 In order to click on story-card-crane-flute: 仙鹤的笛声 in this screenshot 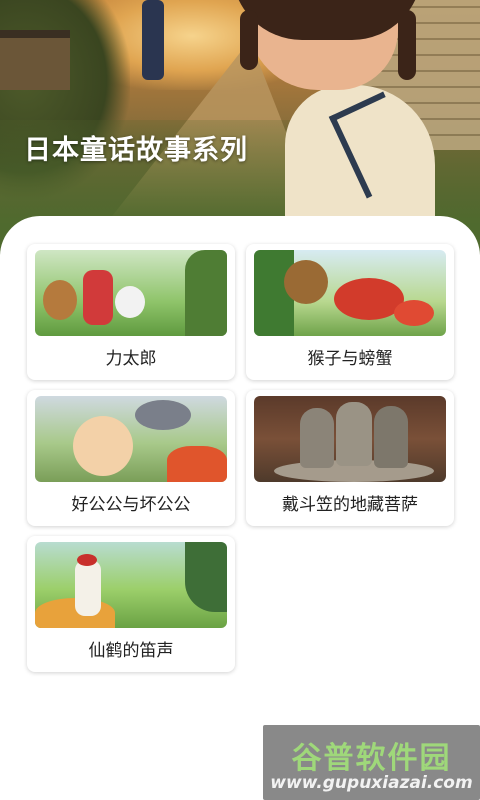, I will do `click(131, 604)`.